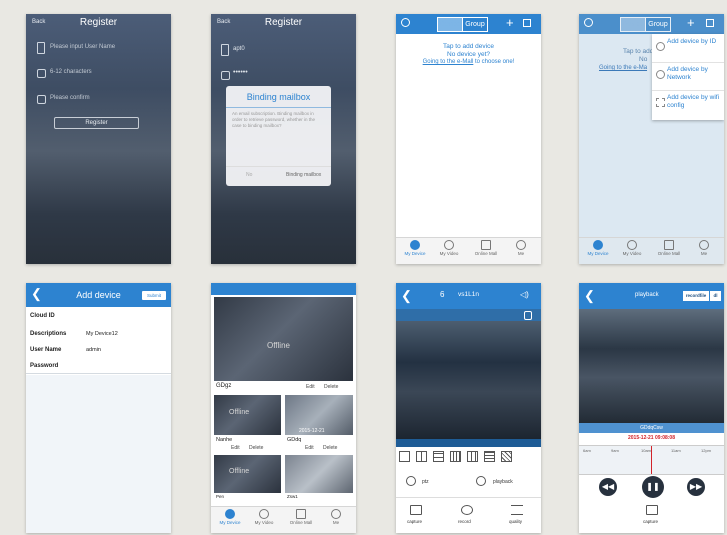 This screenshot has width=727, height=535. I want to click on username-input: apt0, so click(239, 49).